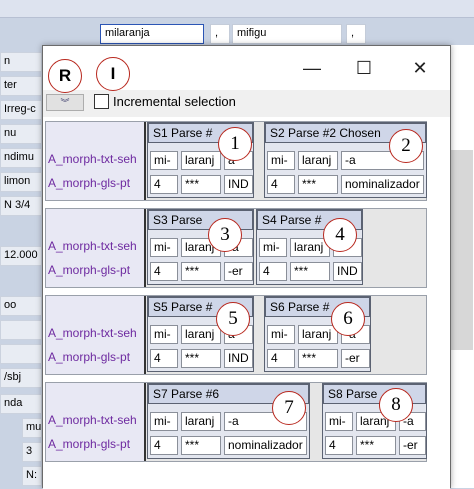 This screenshot has height=489, width=474. Describe the element at coordinates (21, 182) in the screenshot. I see `background-left-item: limon` at that location.